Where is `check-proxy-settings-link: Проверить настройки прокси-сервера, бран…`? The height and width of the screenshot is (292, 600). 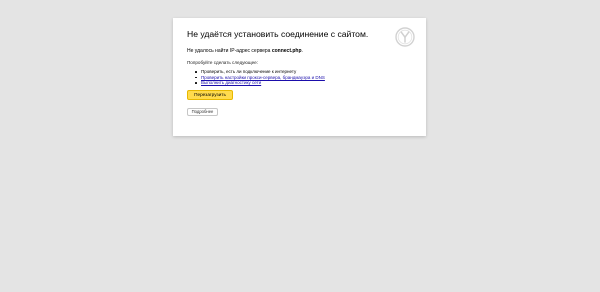
check-proxy-settings-link: Проверить настройки прокси-сервера, бран… is located at coordinates (263, 77).